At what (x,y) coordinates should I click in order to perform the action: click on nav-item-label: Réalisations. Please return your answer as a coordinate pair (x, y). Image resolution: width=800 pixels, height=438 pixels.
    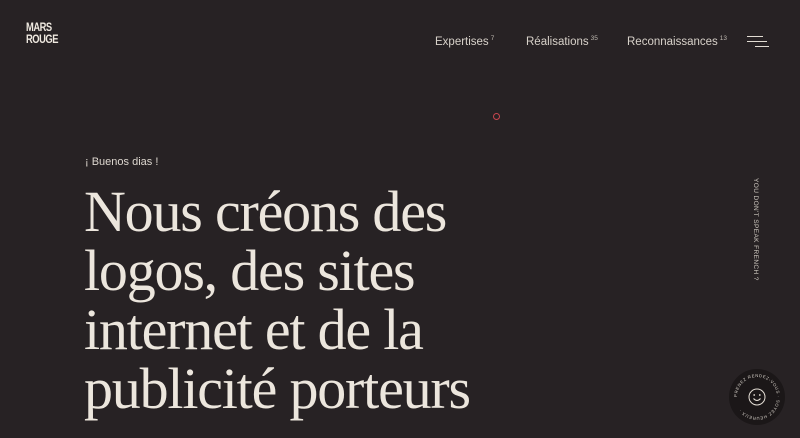
    Looking at the image, I should click on (557, 42).